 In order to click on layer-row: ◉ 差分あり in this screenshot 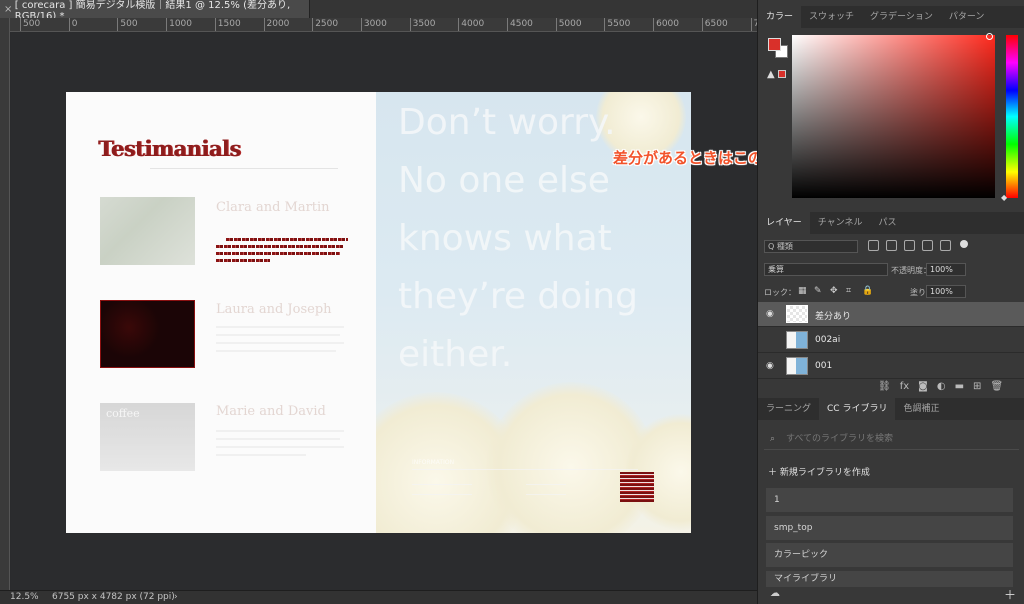, I will do `click(891, 314)`.